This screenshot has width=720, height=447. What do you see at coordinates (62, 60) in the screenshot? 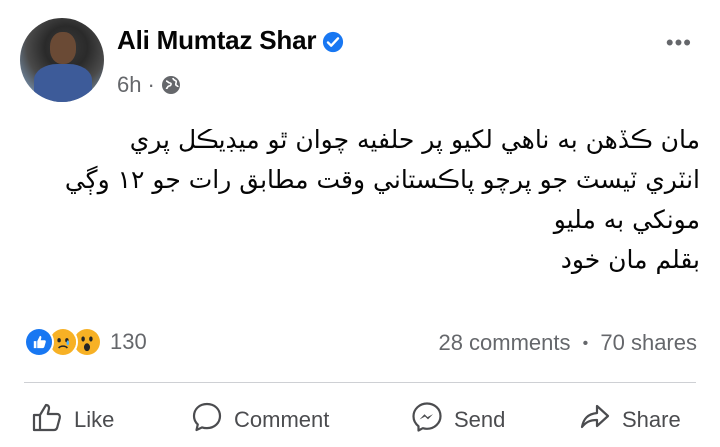
I see `avatar` at bounding box center [62, 60].